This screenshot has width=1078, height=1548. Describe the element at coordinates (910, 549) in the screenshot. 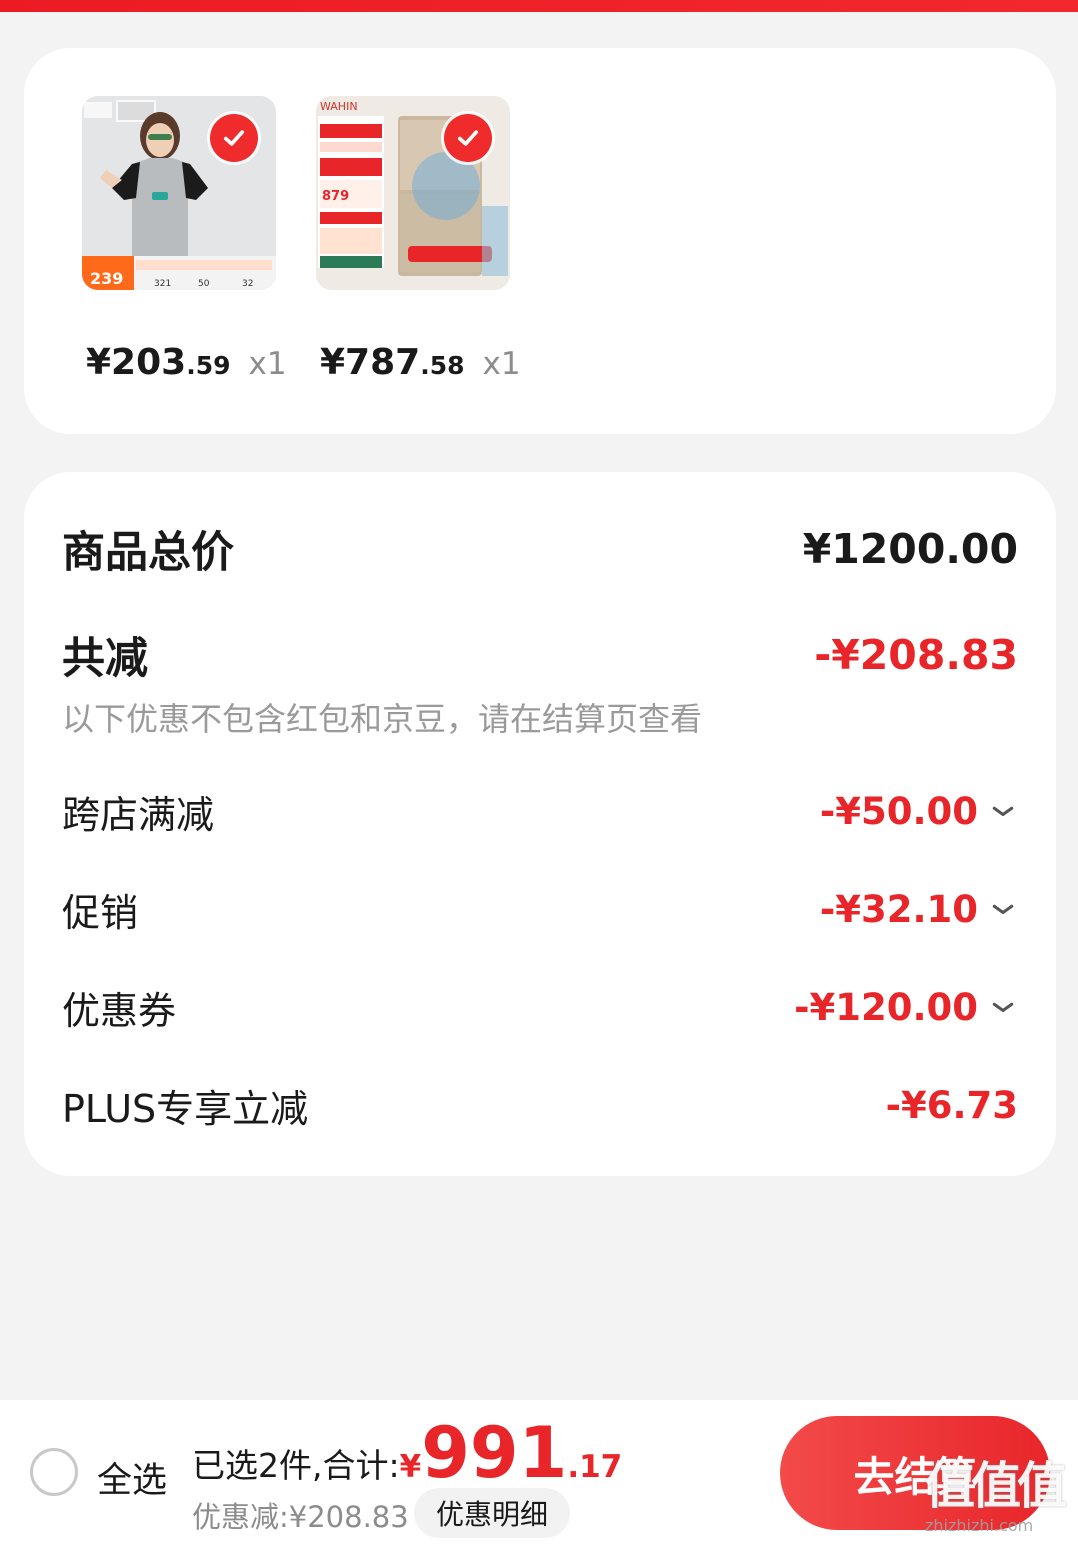

I see `total-price-value: ¥1200.00` at that location.